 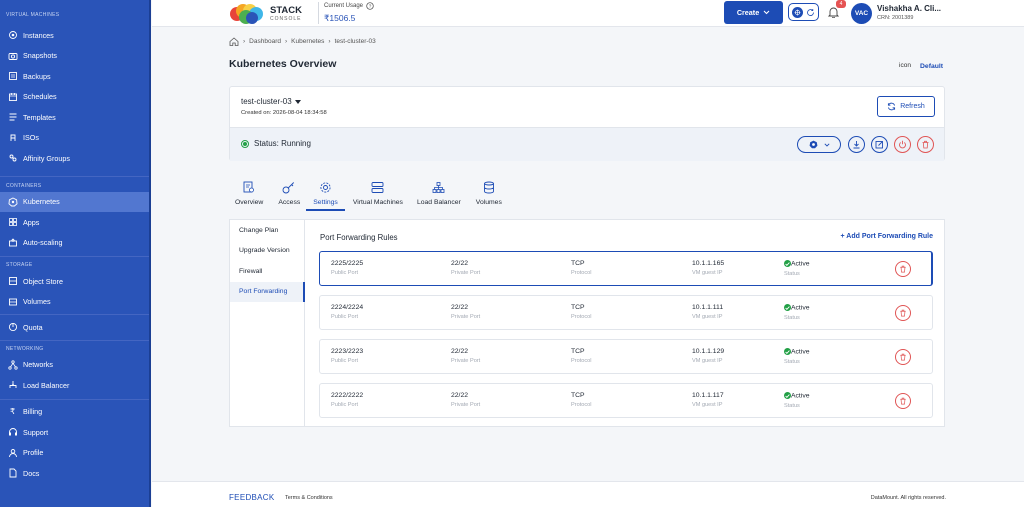 I want to click on download-button, so click(x=856, y=144).